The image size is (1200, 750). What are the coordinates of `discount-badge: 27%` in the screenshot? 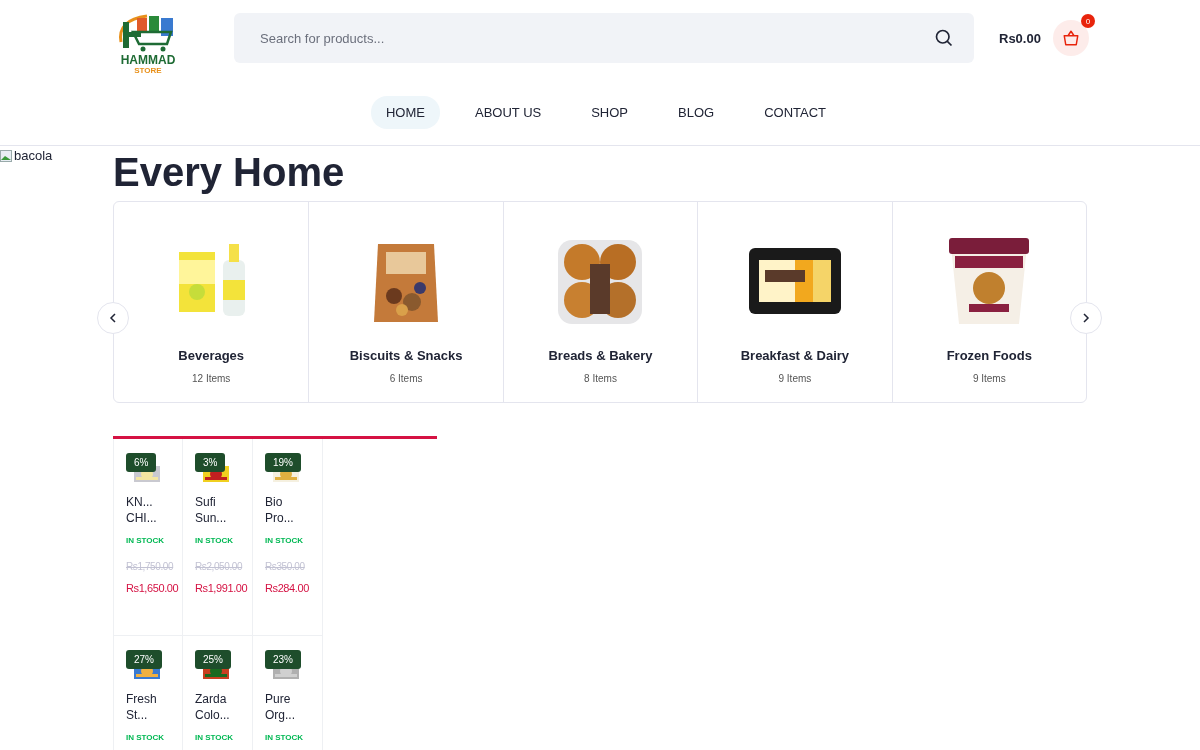 It's located at (144, 659).